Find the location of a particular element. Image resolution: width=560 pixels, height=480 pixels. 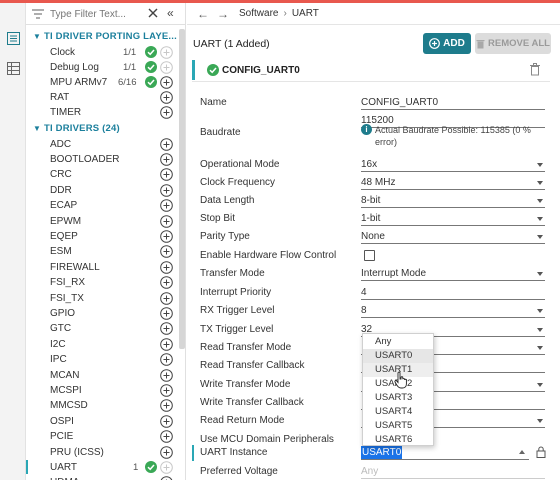

tree-item-crc: CRC is located at coordinates (106, 175).